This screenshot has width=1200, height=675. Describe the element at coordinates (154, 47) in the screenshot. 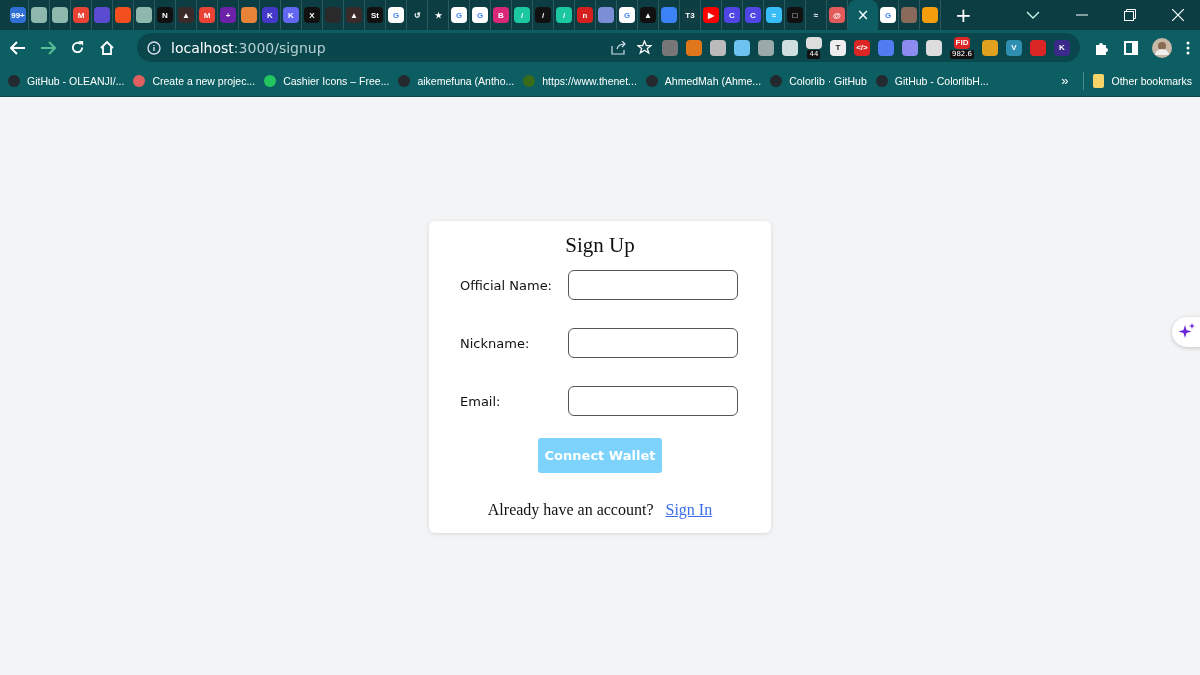

I see `info-icon` at that location.